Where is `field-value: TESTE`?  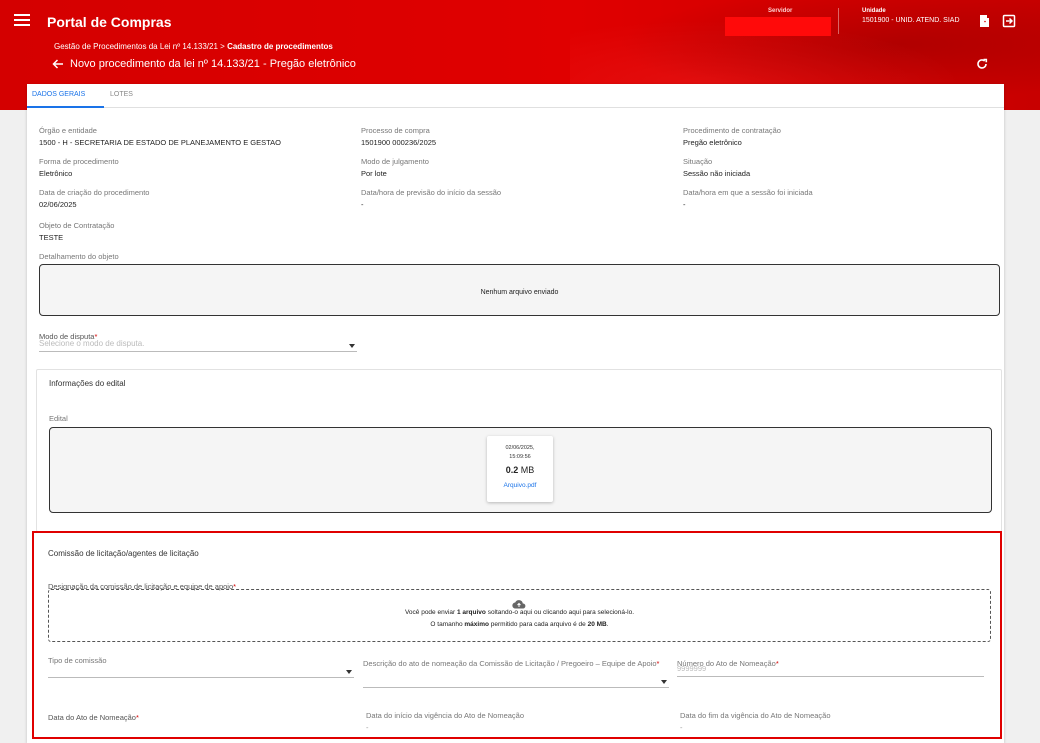 field-value: TESTE is located at coordinates (51, 237).